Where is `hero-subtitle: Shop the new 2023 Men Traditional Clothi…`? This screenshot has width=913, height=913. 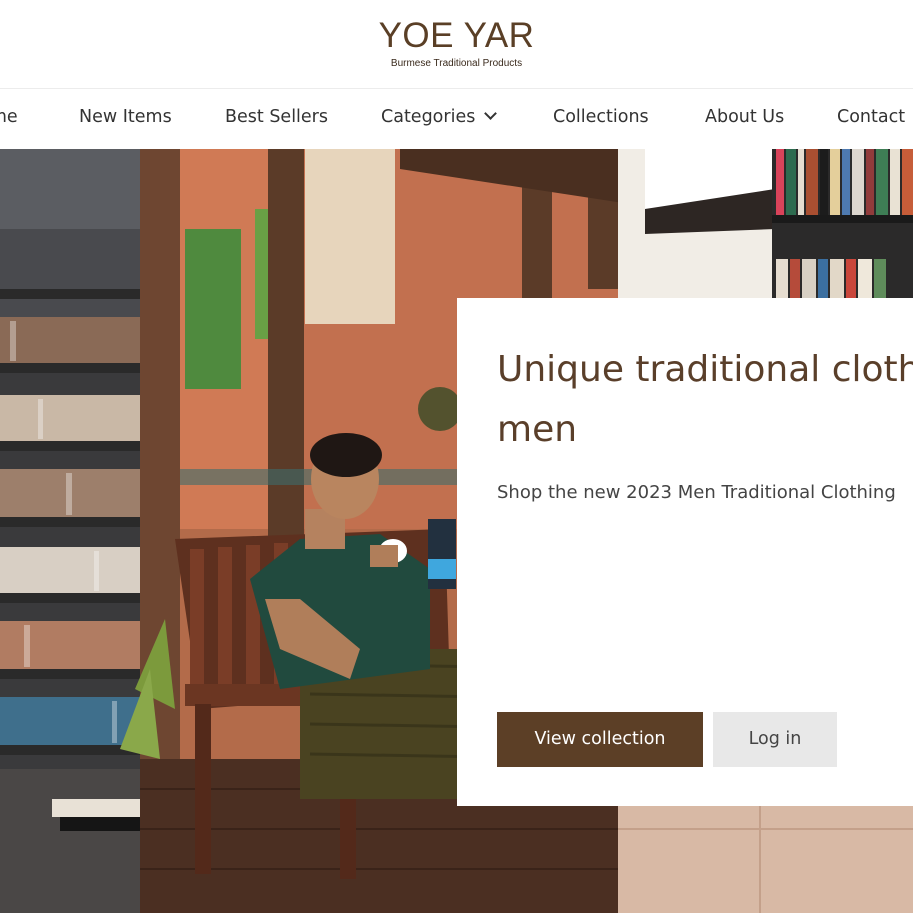 hero-subtitle: Shop the new 2023 Men Traditional Clothi… is located at coordinates (696, 492).